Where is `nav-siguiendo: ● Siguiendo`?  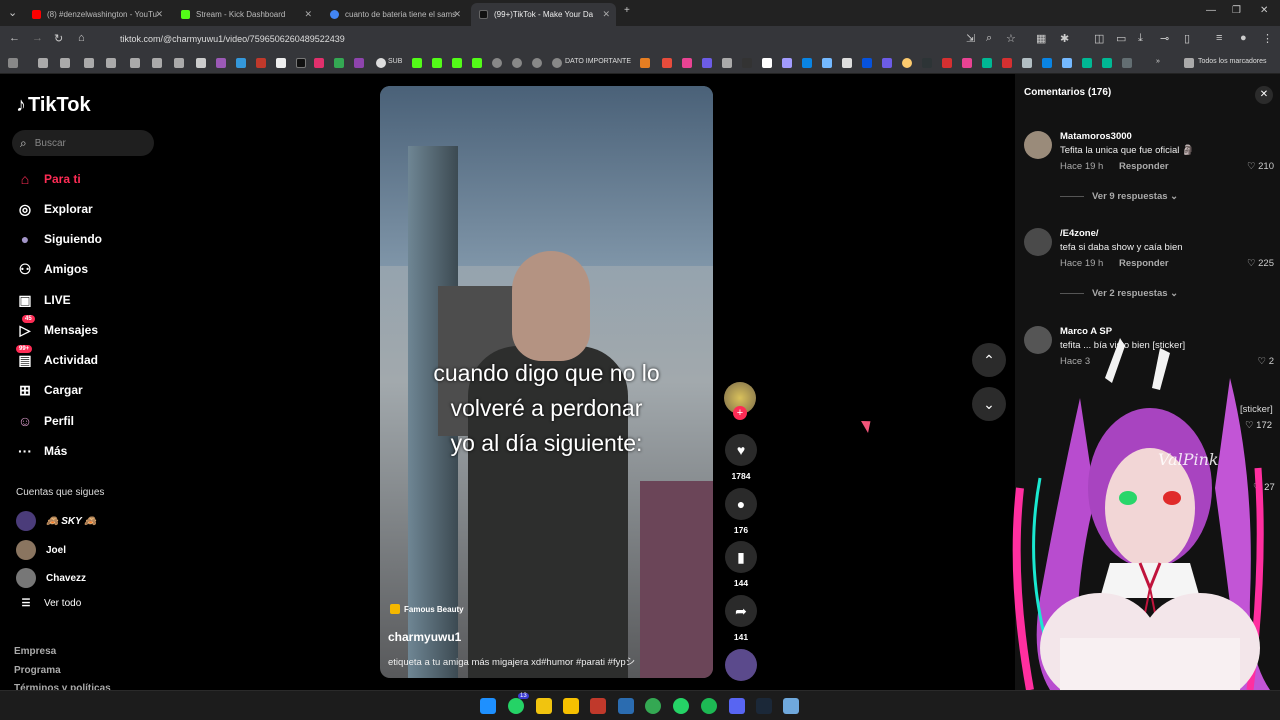 nav-siguiendo: ● Siguiendo is located at coordinates (59, 239).